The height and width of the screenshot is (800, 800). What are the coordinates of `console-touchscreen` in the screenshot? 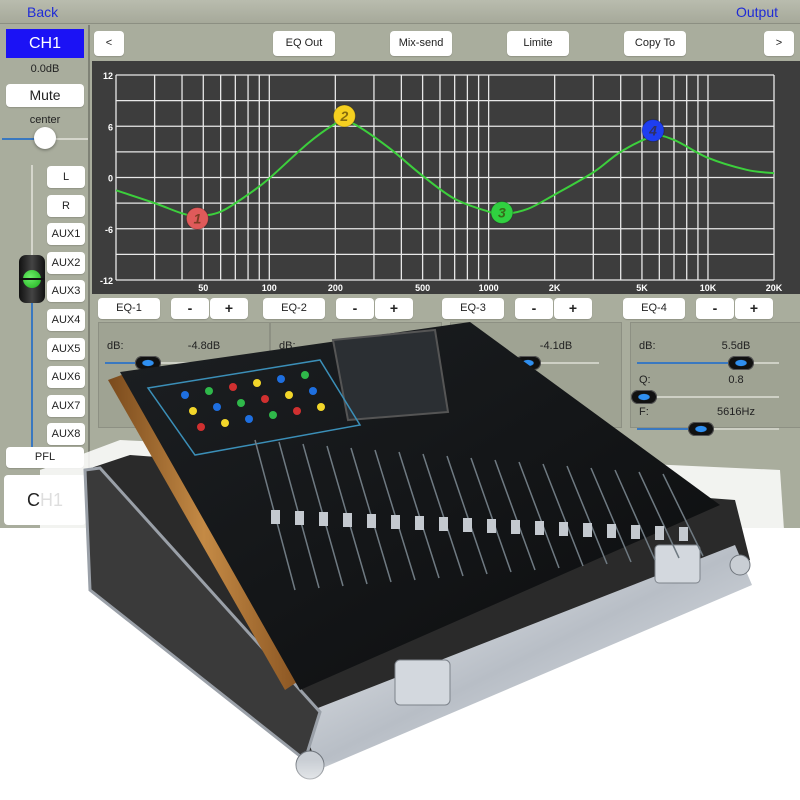 It's located at (390, 375).